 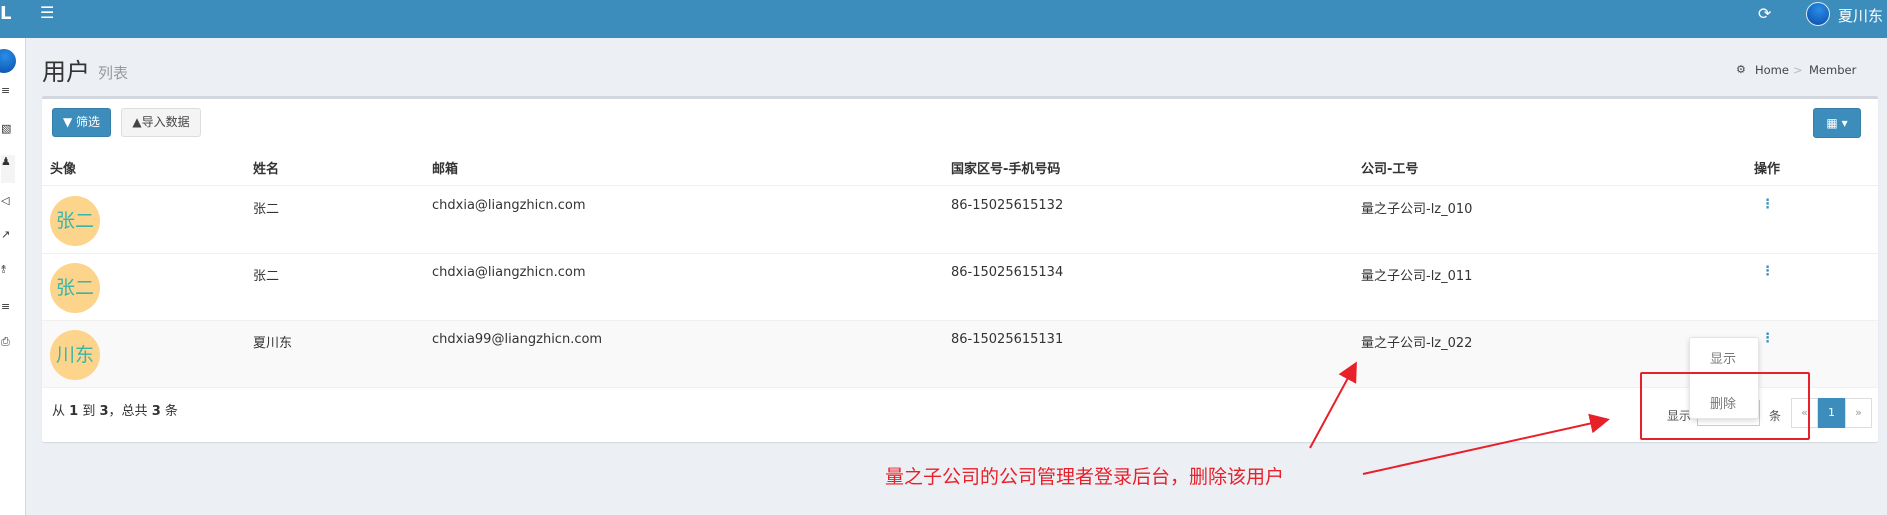 I want to click on annotation-text: 量之子公司的公司管理者登录后台，删除该用户, so click(x=1085, y=477).